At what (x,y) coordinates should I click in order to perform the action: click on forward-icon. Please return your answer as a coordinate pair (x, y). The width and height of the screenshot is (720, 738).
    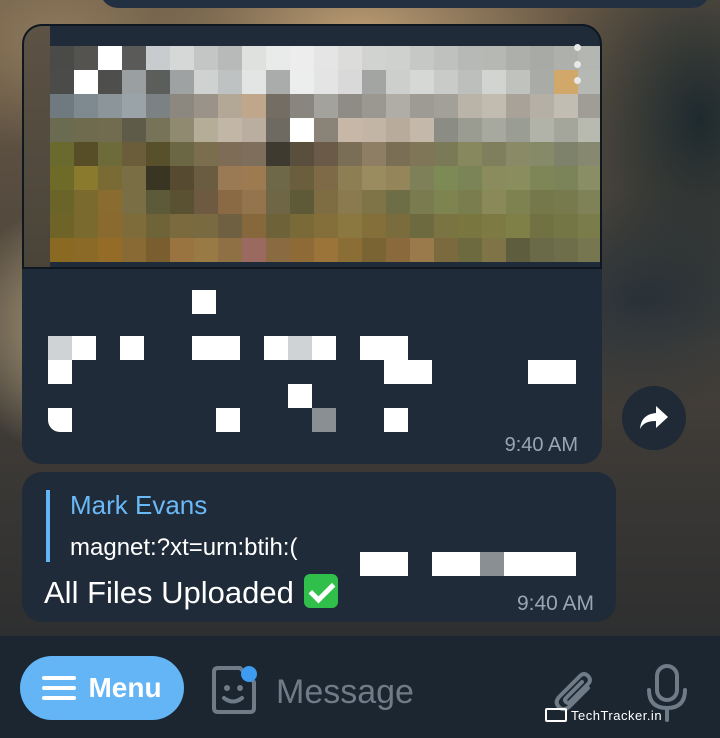
    Looking at the image, I should click on (654, 417).